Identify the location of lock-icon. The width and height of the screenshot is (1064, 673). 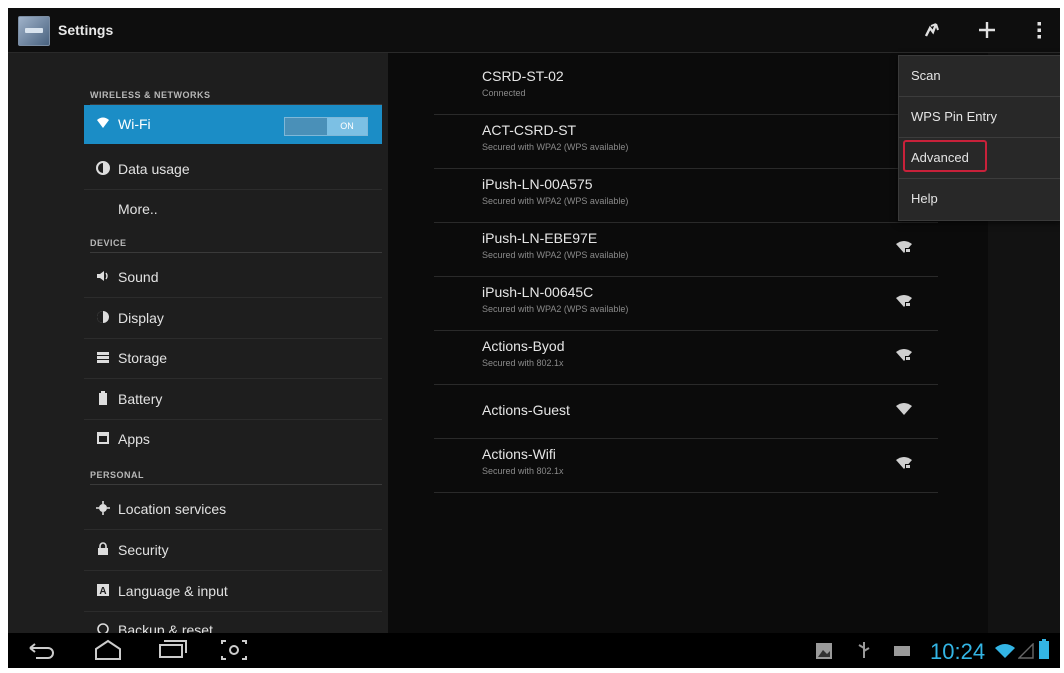
(103, 548).